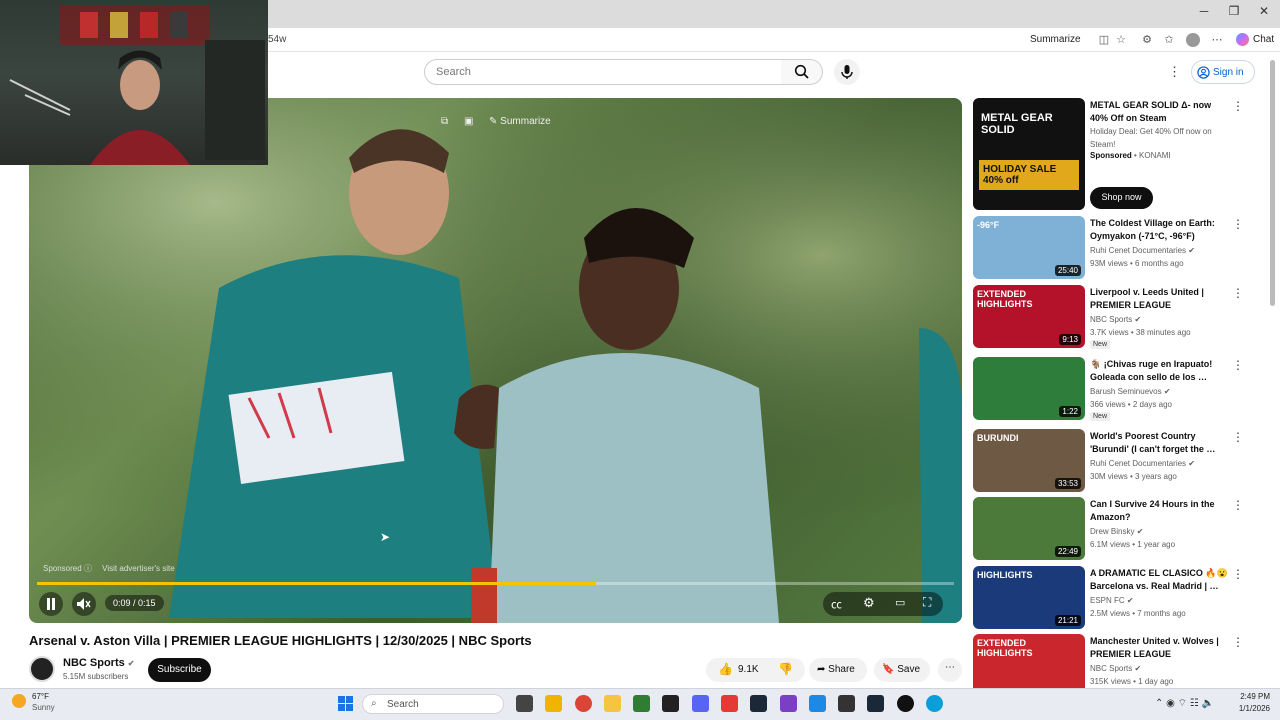 The width and height of the screenshot is (1280, 720). Describe the element at coordinates (40, 696) in the screenshot. I see `weather-temp: 67°F` at that location.